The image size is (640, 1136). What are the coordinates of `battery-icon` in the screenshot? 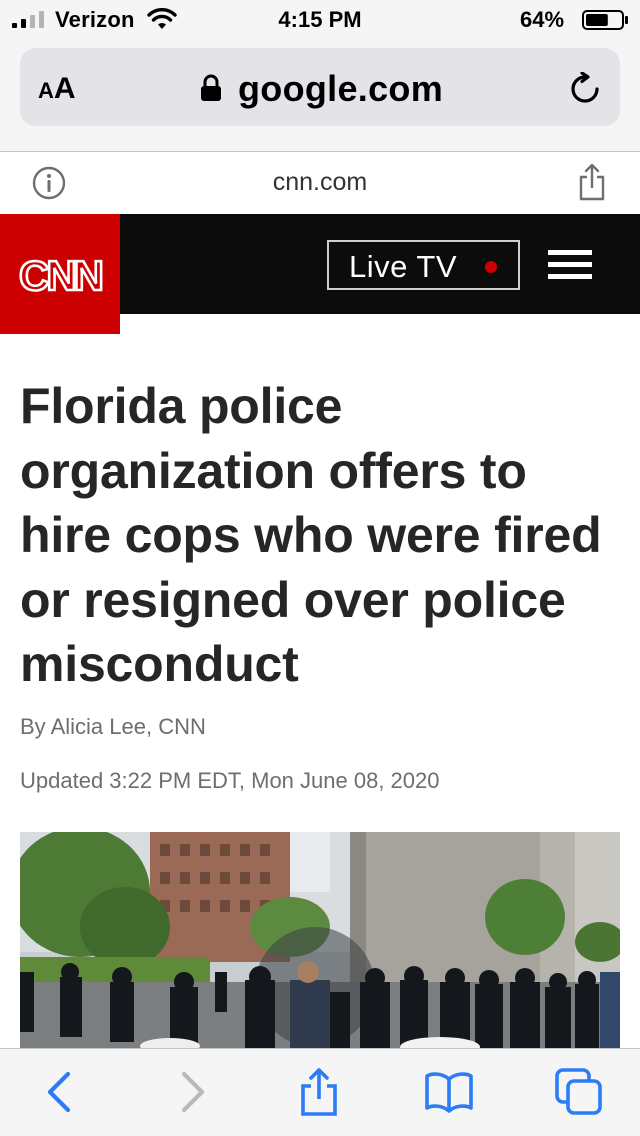 It's located at (605, 20).